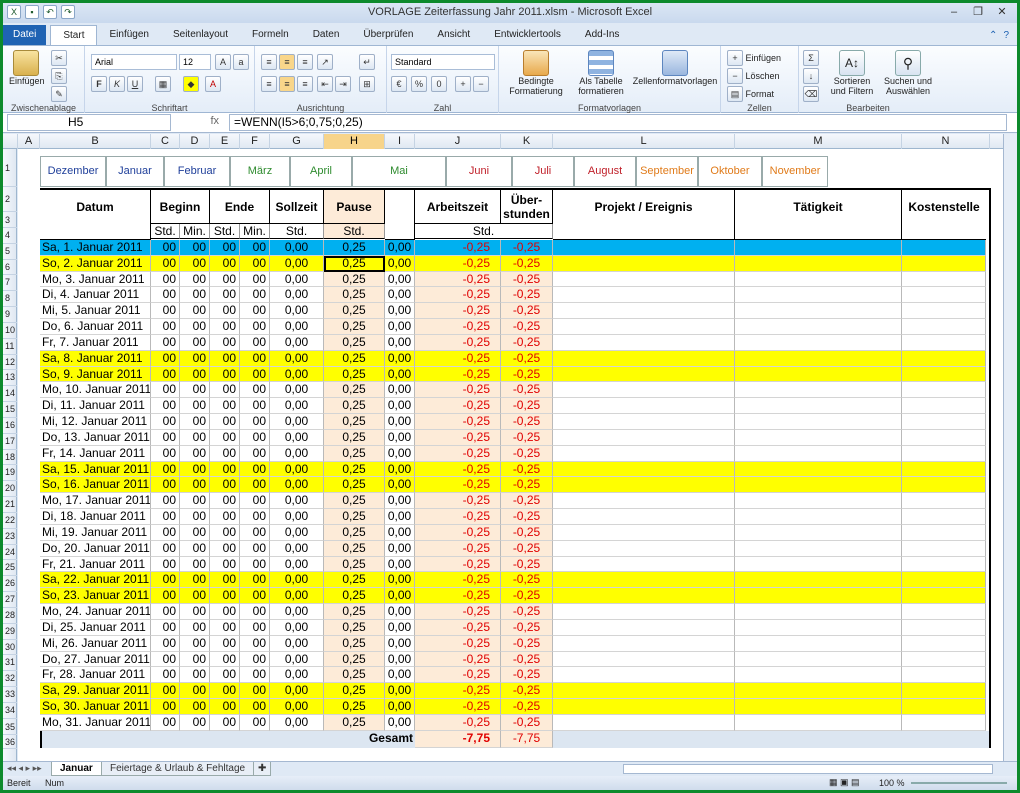 The image size is (1020, 793). Describe the element at coordinates (844, 782) in the screenshot. I see `view-normal-icon: ▦ ▣ ▤` at that location.